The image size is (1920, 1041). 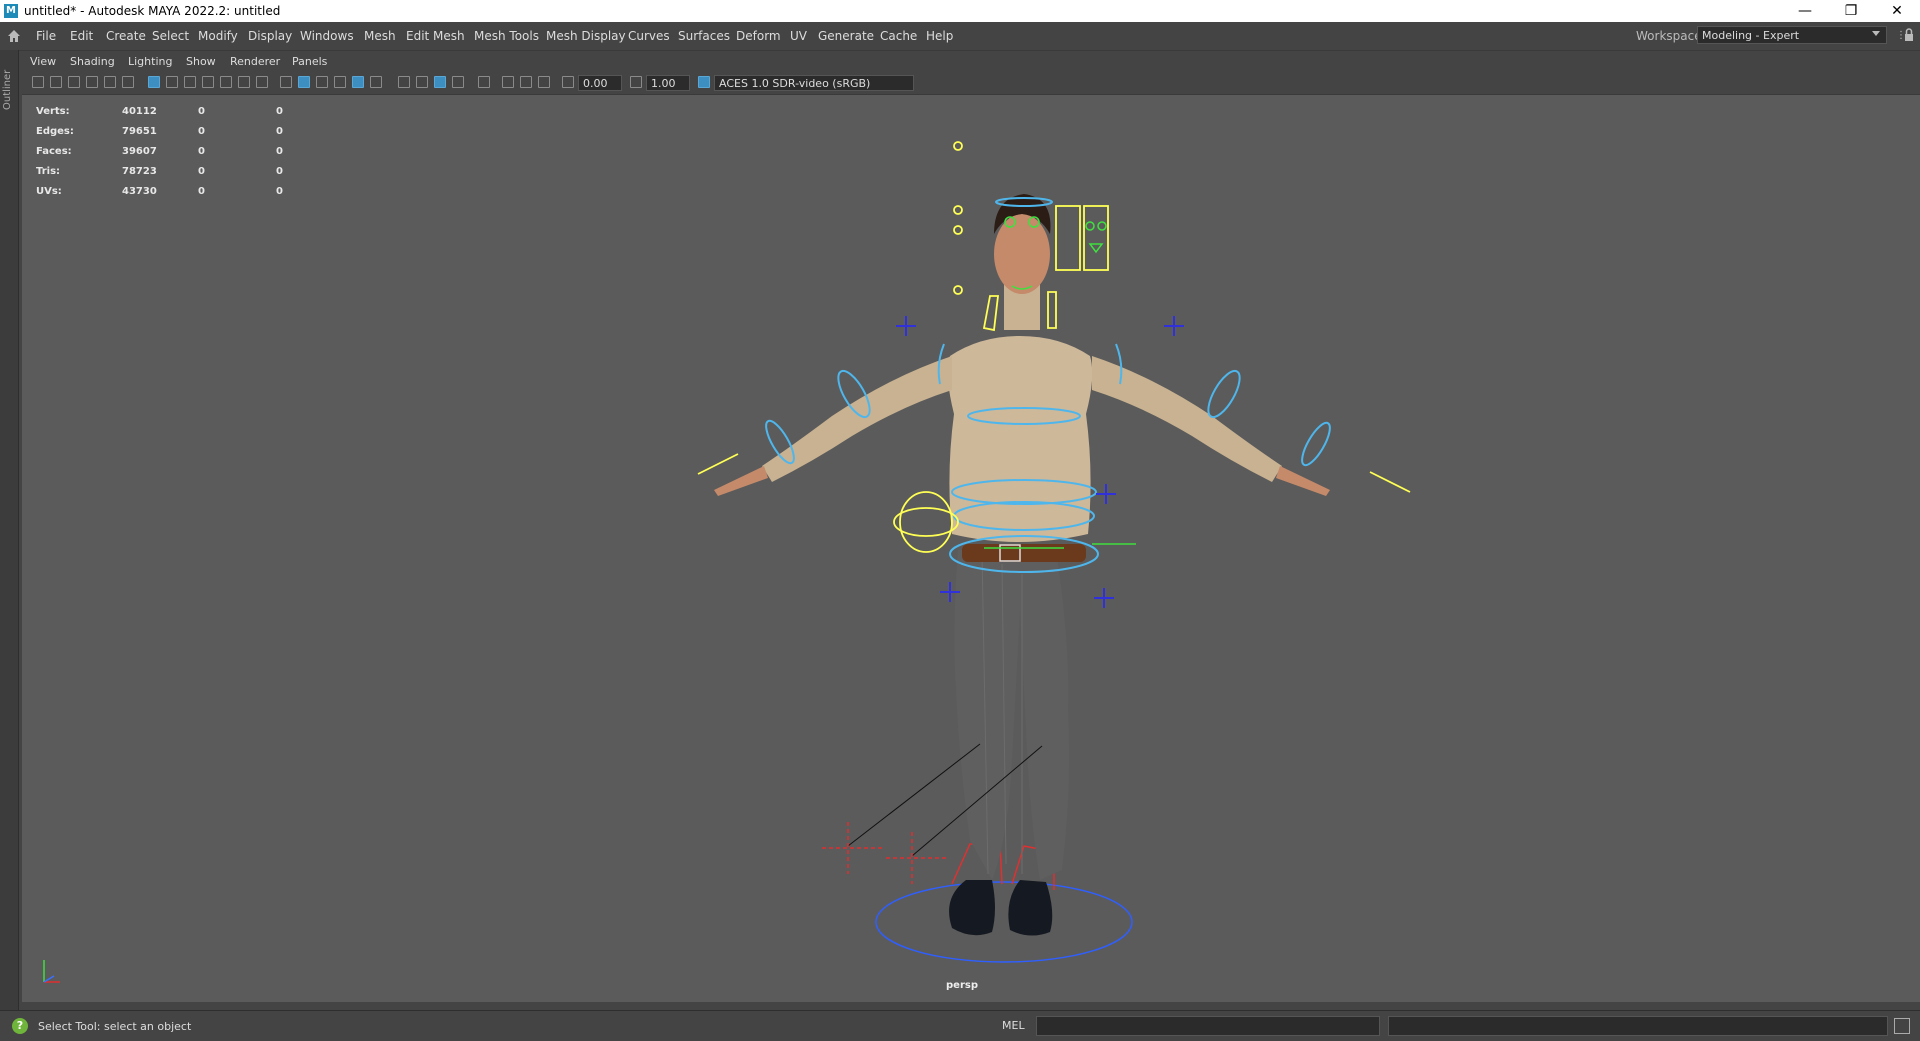 I want to click on menu-file: File, so click(x=46, y=36).